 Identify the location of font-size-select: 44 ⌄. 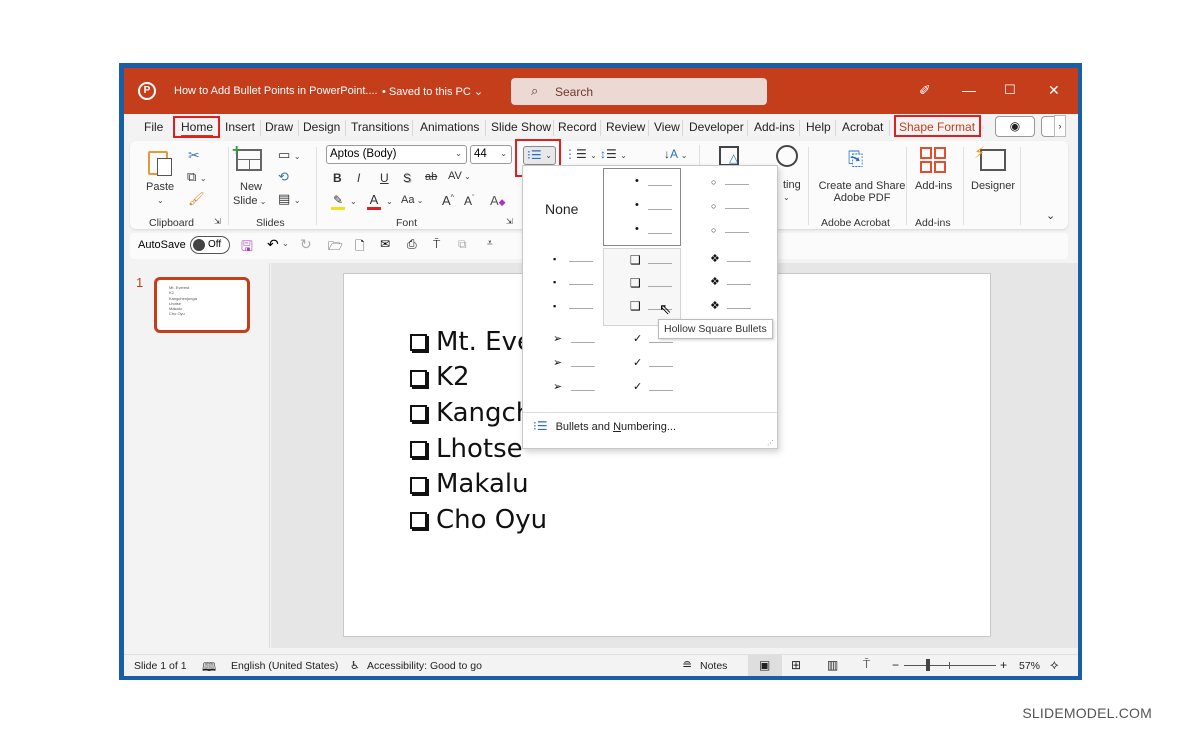
(491, 154).